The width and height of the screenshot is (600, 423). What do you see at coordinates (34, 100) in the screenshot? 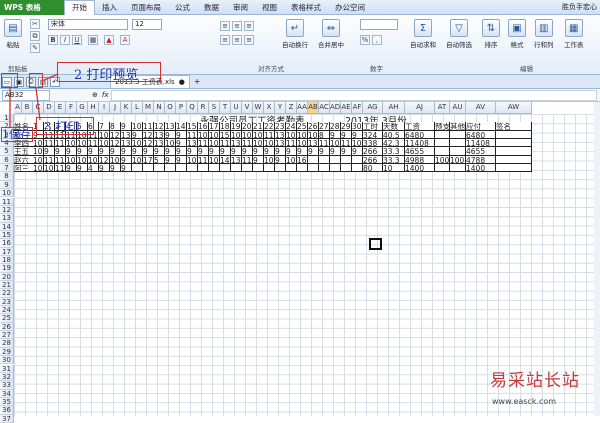
I see `annotation-arrows` at bounding box center [34, 100].